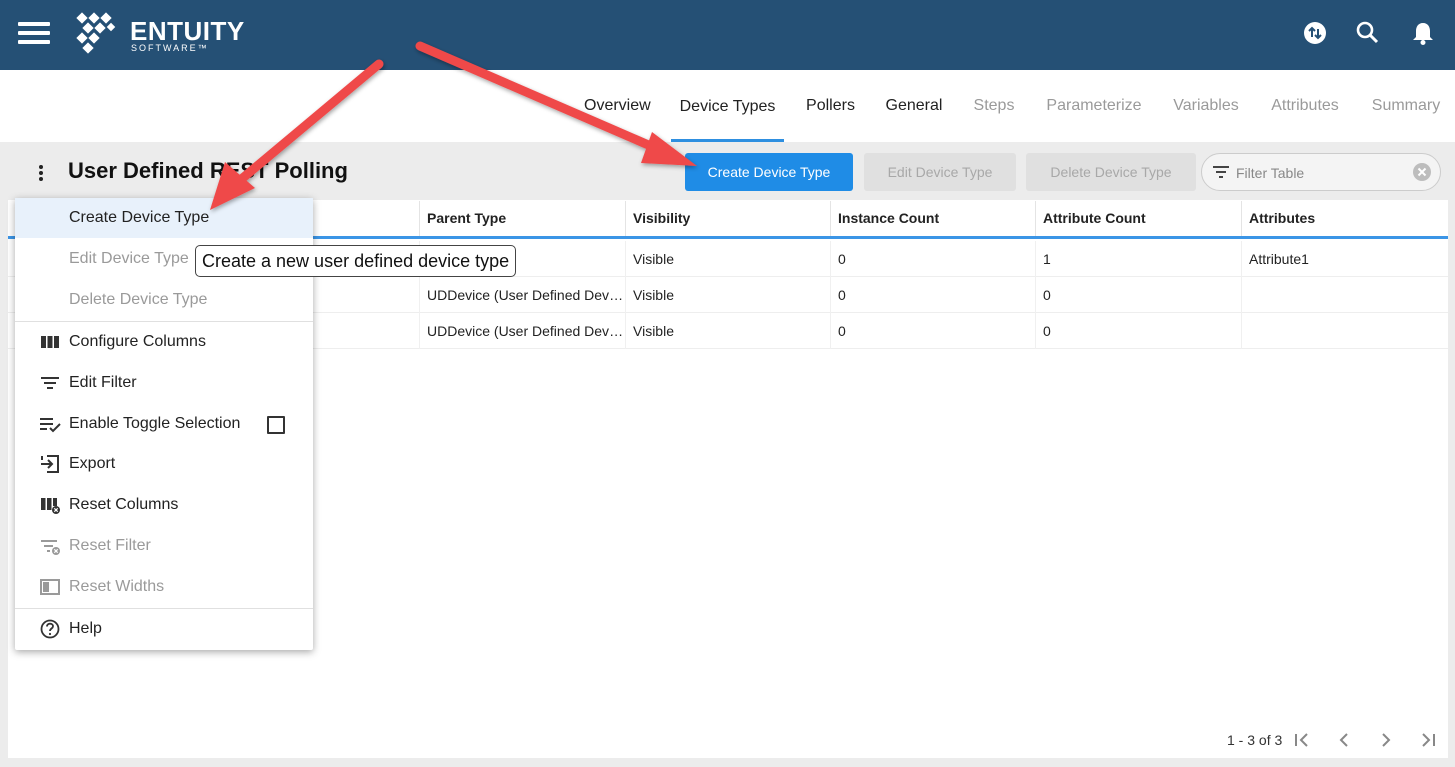  Describe the element at coordinates (103, 382) in the screenshot. I see `menu-item-label: Edit Filter` at that location.